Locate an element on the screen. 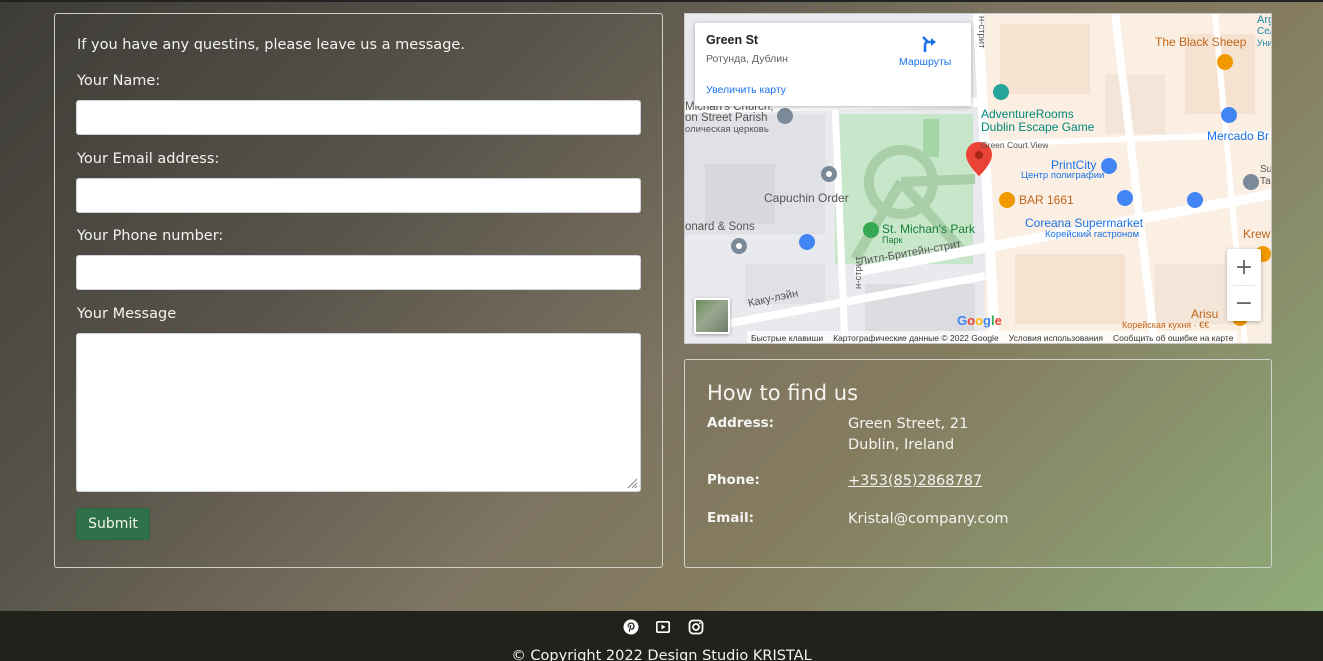  map-label-st-michans-park: St. Michan's Park is located at coordinates (928, 229).